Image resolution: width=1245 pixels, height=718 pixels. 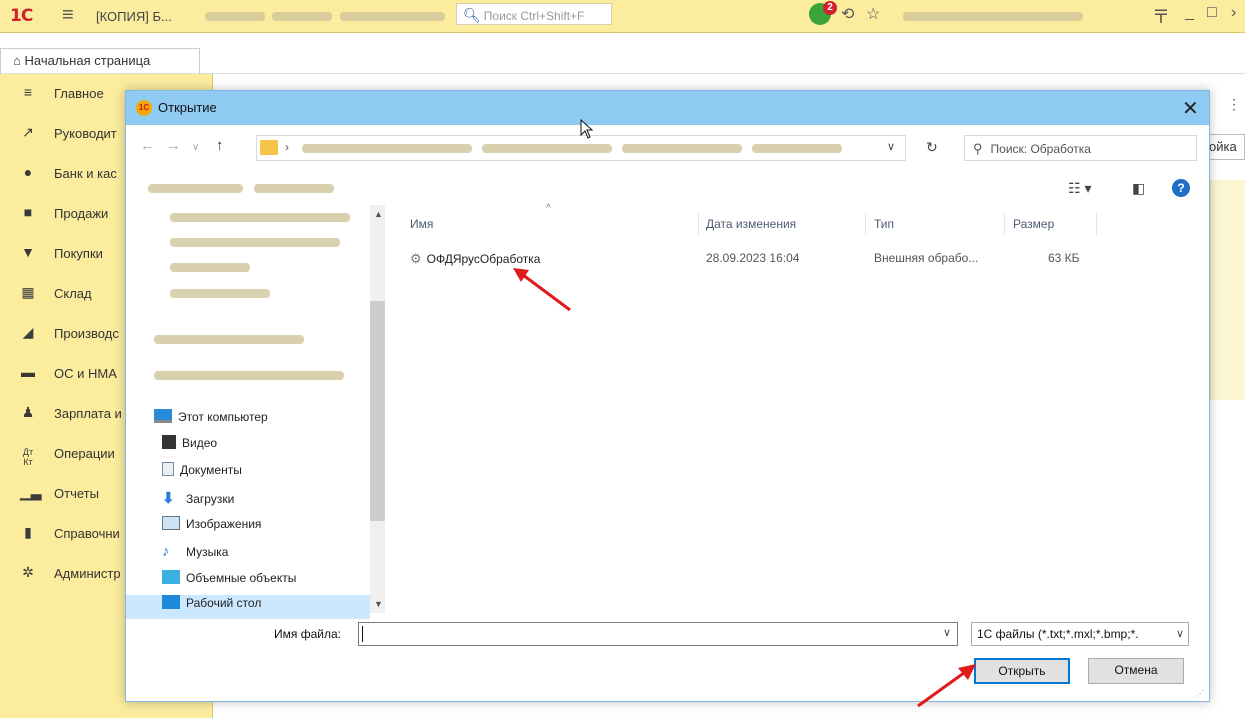 I want to click on close-icon: ✕, so click(x=1190, y=108).